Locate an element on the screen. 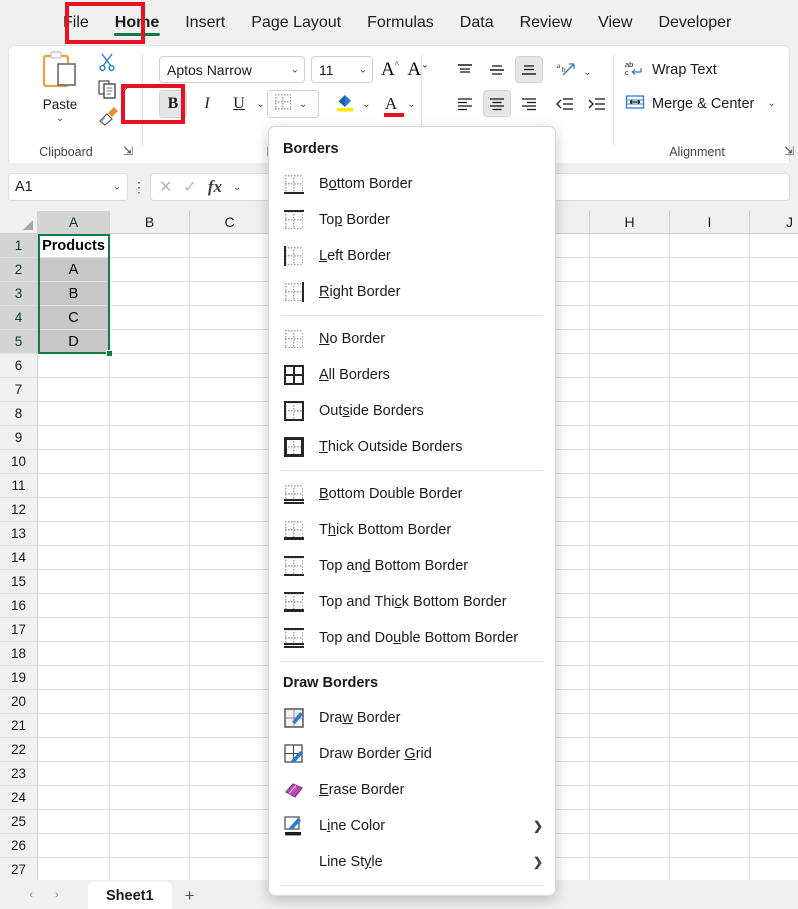 This screenshot has height=909, width=798. cell-A5: D is located at coordinates (74, 342).